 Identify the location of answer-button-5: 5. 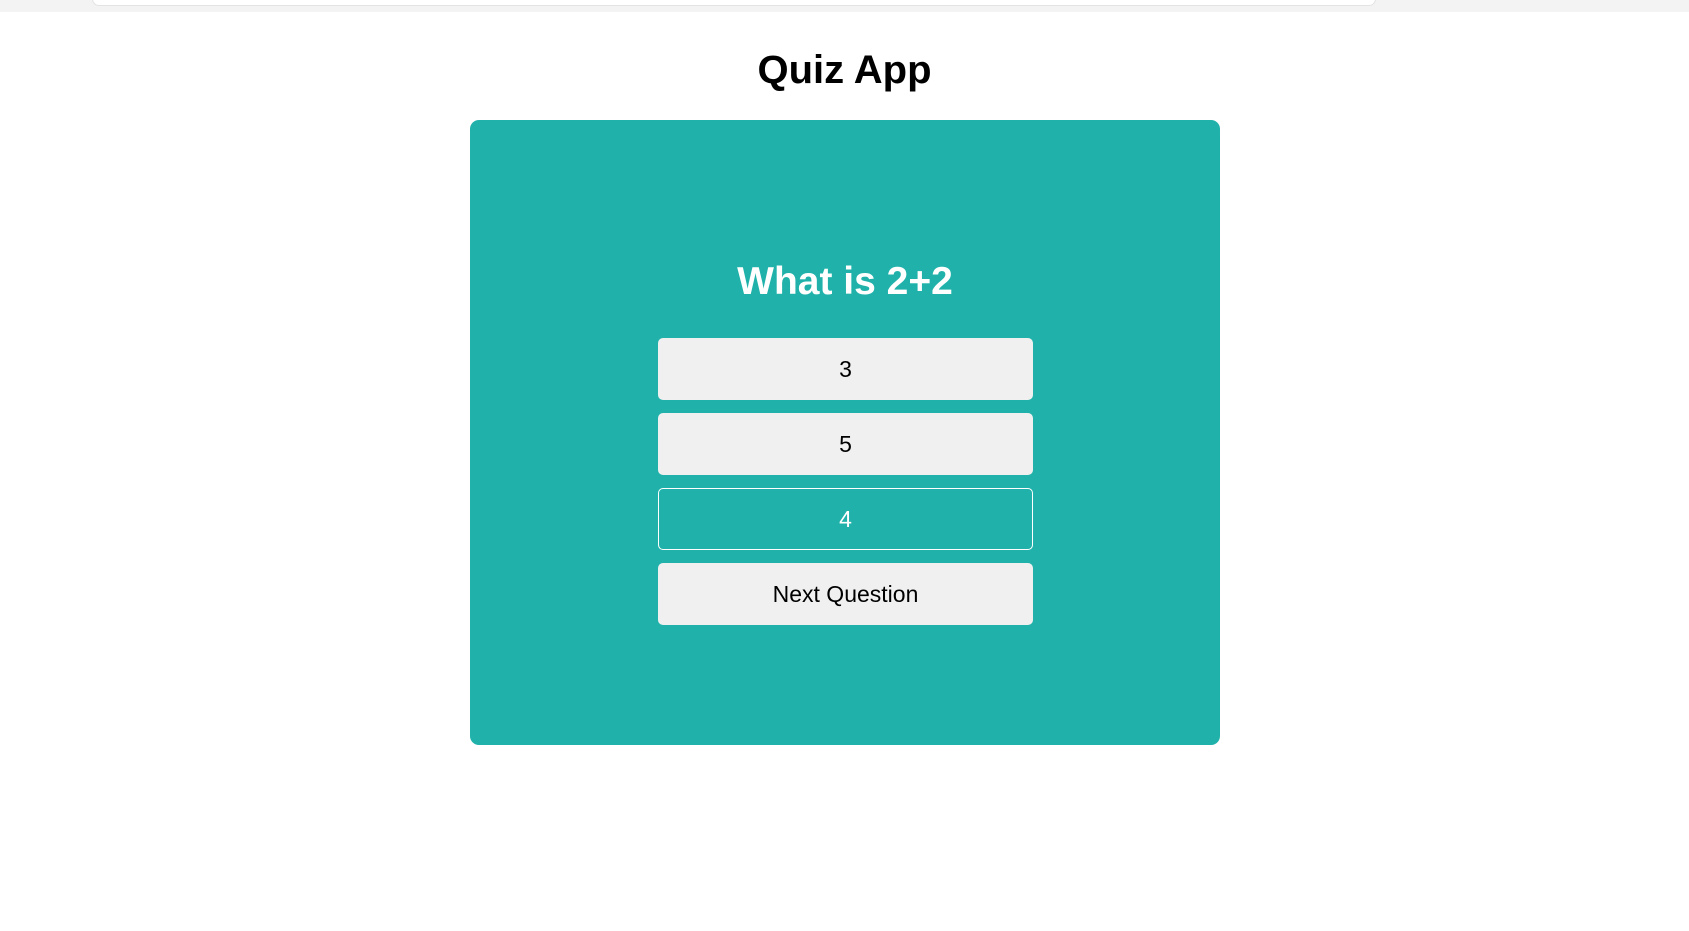
(845, 444).